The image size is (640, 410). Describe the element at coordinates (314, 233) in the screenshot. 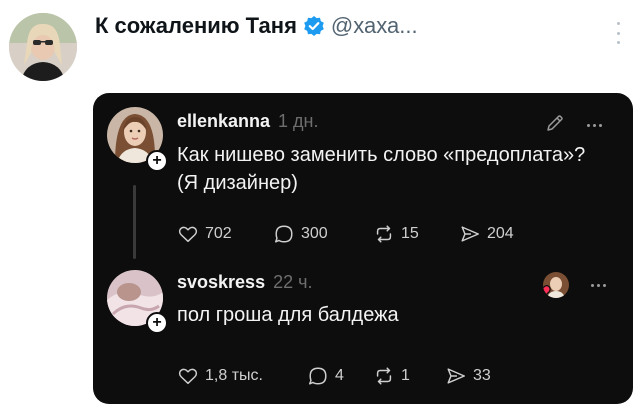

I see `reply-count: 300` at that location.